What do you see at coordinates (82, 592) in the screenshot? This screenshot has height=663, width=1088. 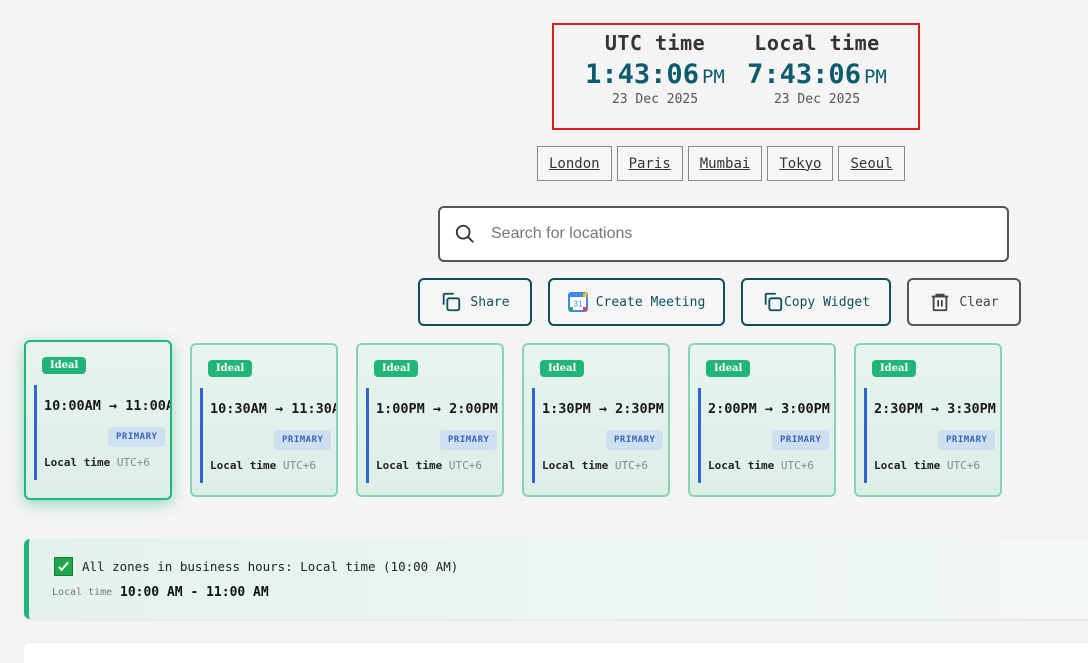 I see `status-zone-label: Local time` at bounding box center [82, 592].